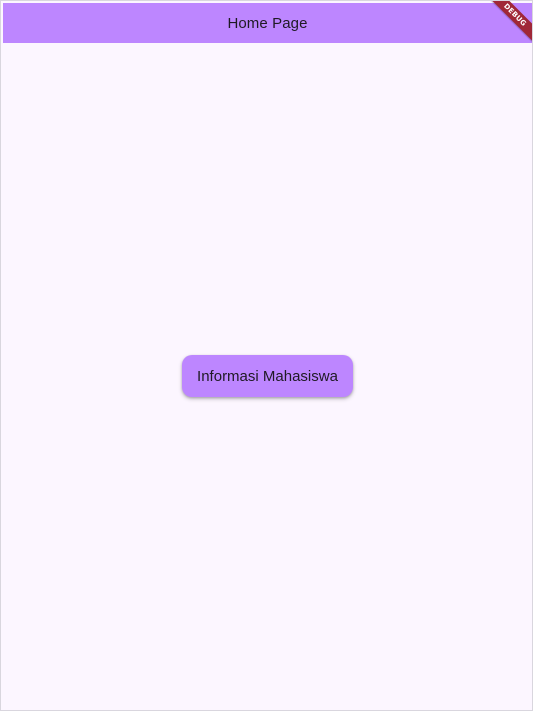 The image size is (533, 711). I want to click on informasi-mahasiswa-button: Informasi Mahasiswa, so click(267, 376).